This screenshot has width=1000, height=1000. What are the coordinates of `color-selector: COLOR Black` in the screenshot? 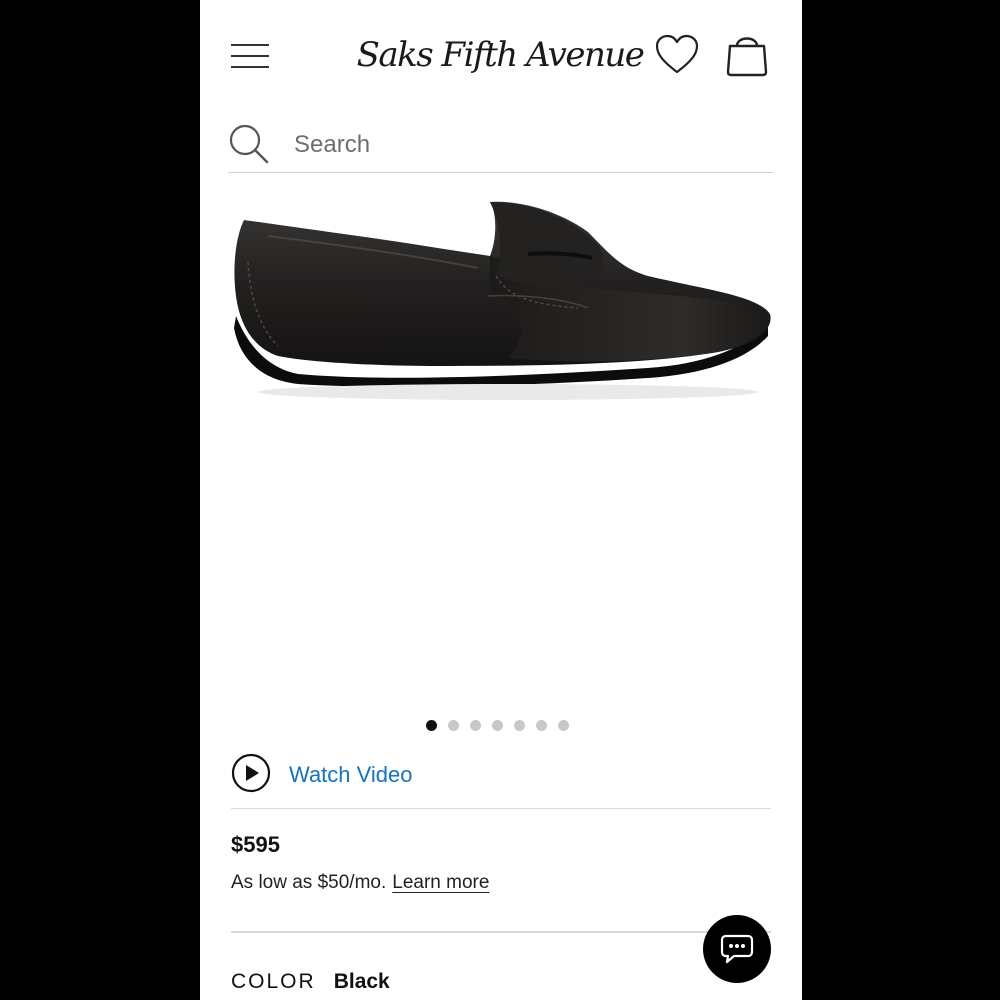 It's located at (310, 982).